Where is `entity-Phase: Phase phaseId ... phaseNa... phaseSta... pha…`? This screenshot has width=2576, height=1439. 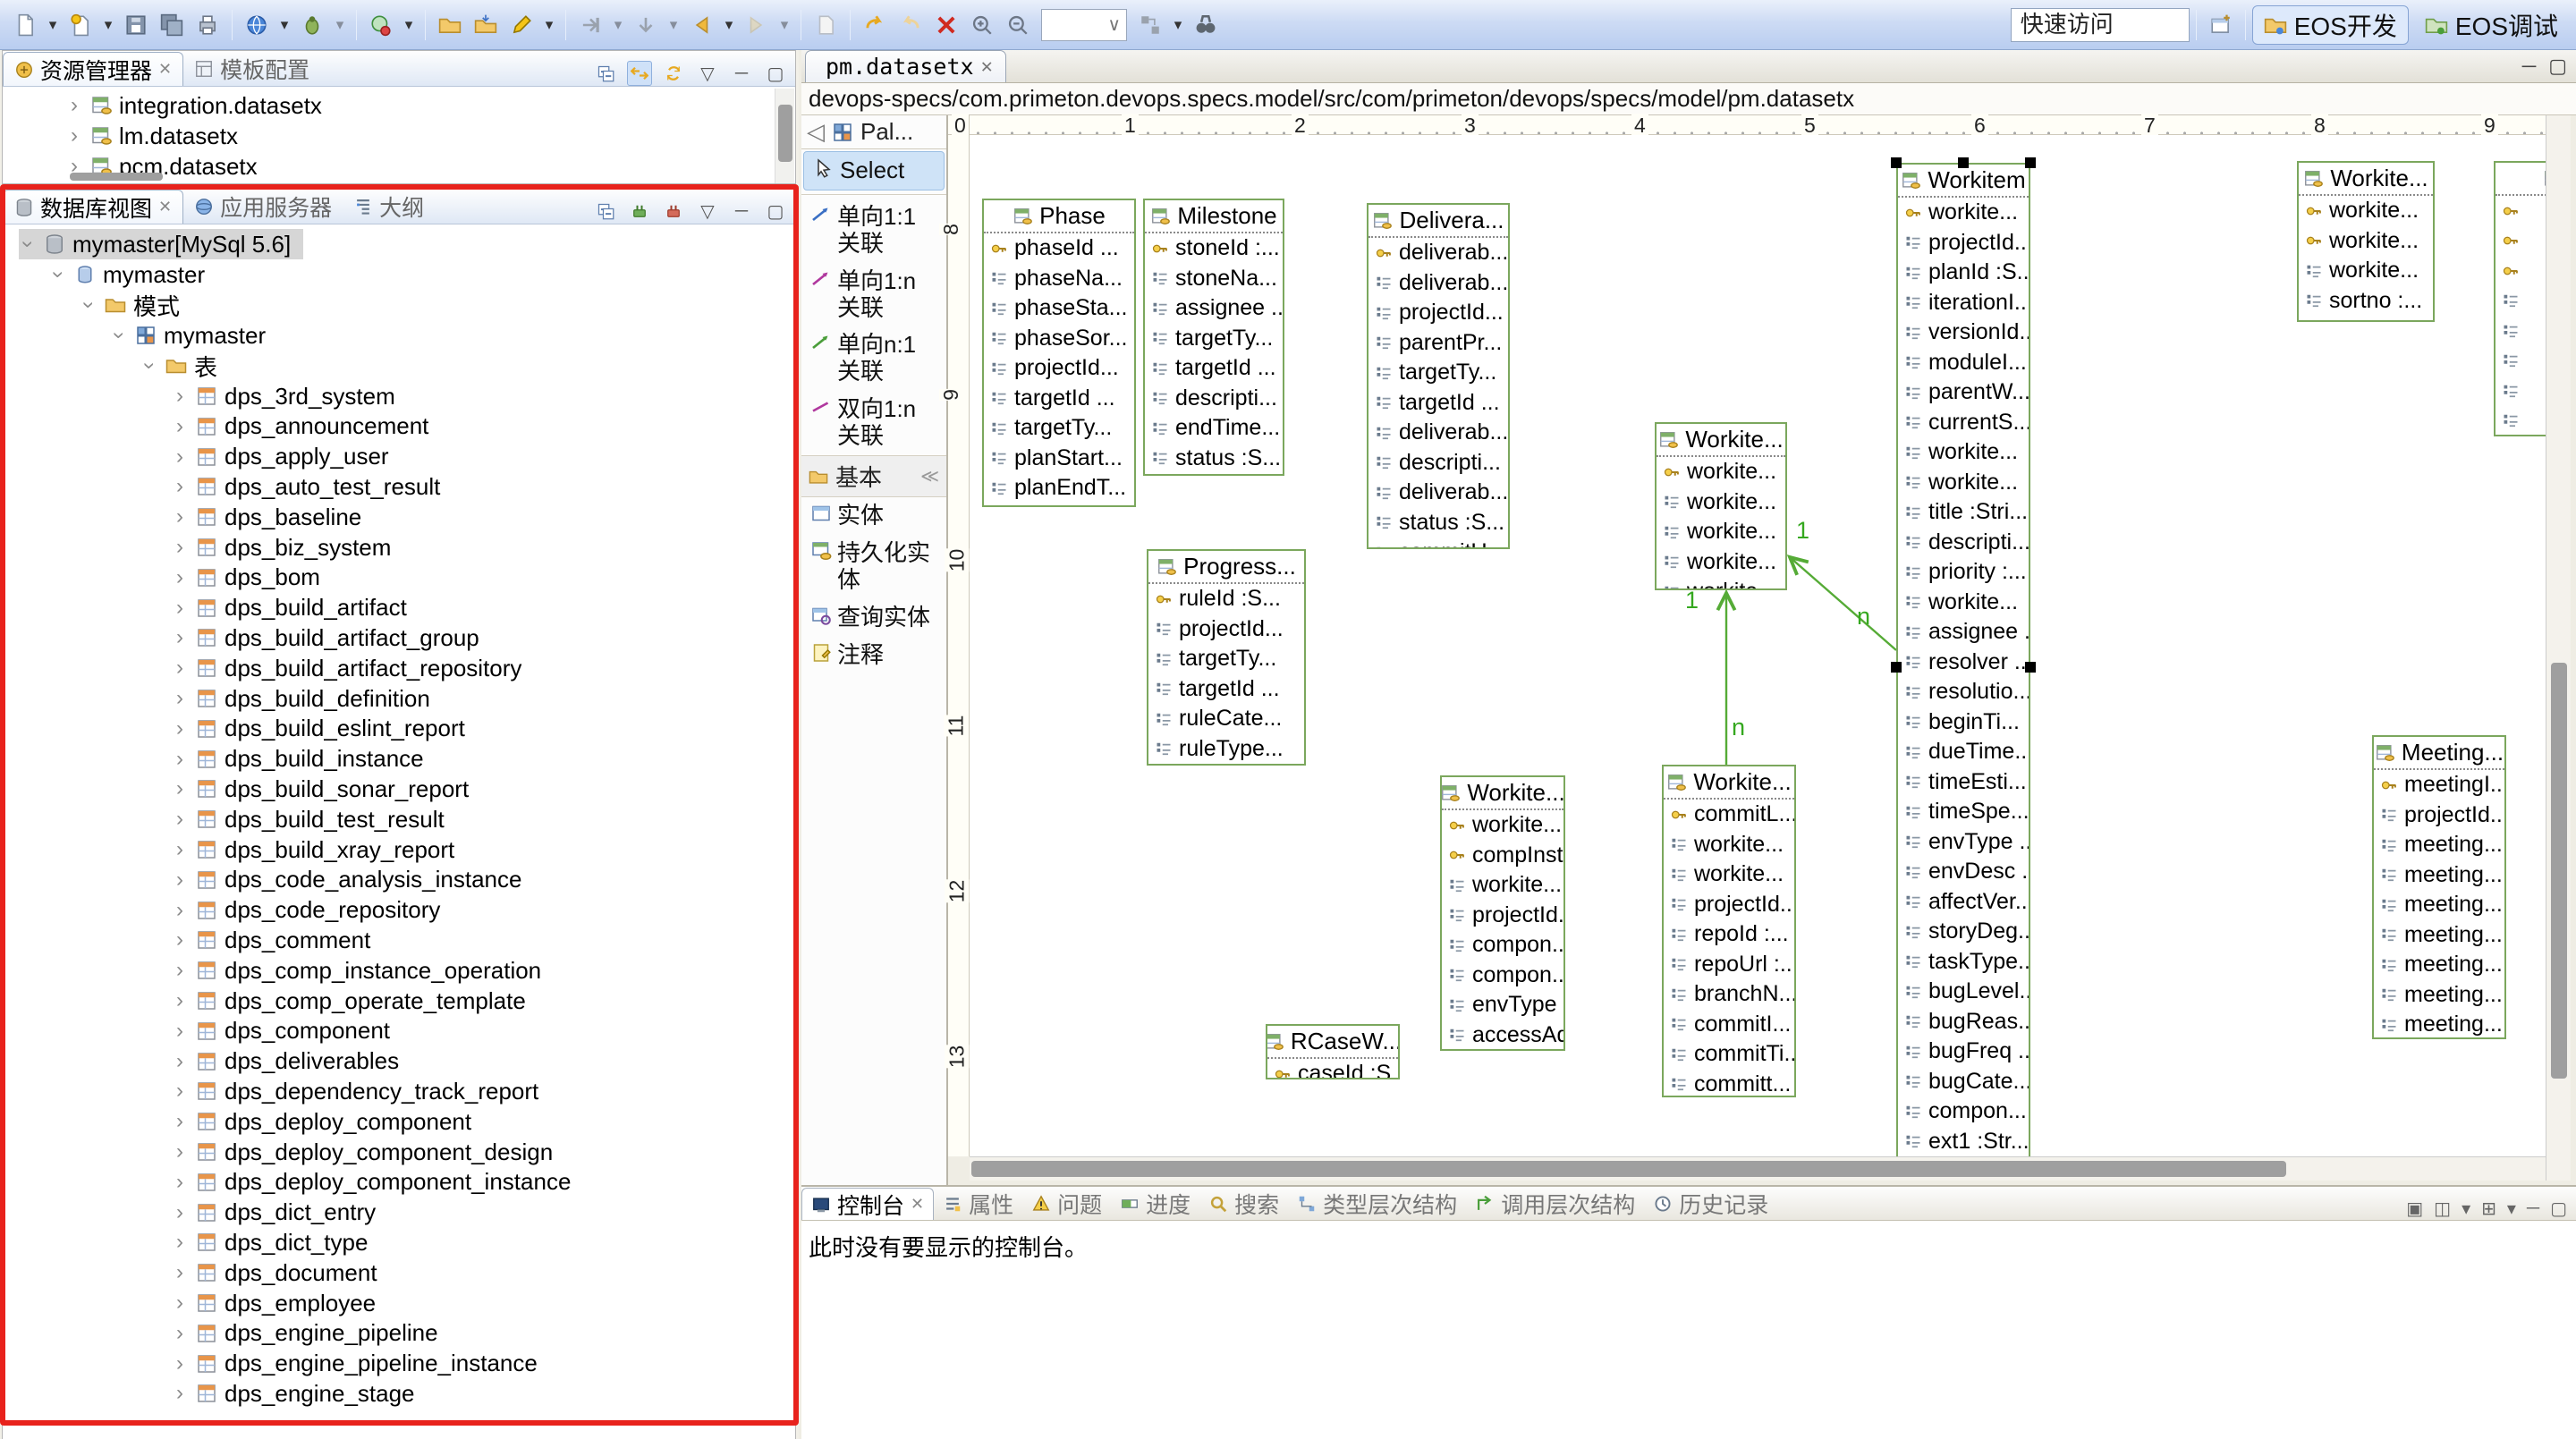
entity-Phase: Phase phaseId ... phaseNa... phaseSta... pha… is located at coordinates (1059, 353).